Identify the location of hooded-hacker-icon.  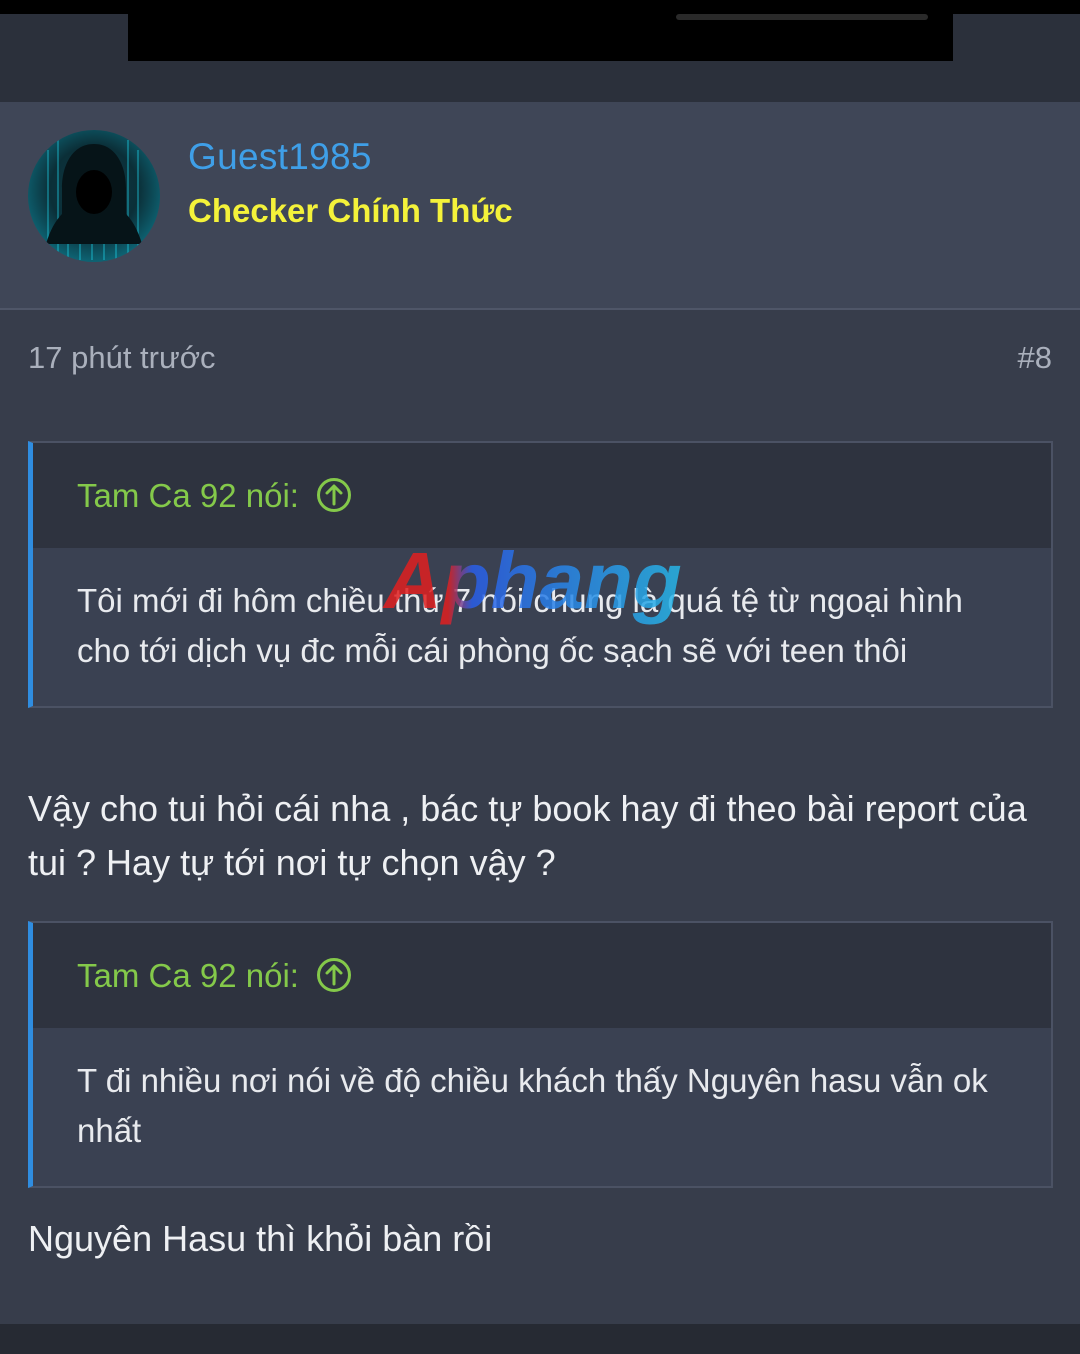
(94, 200).